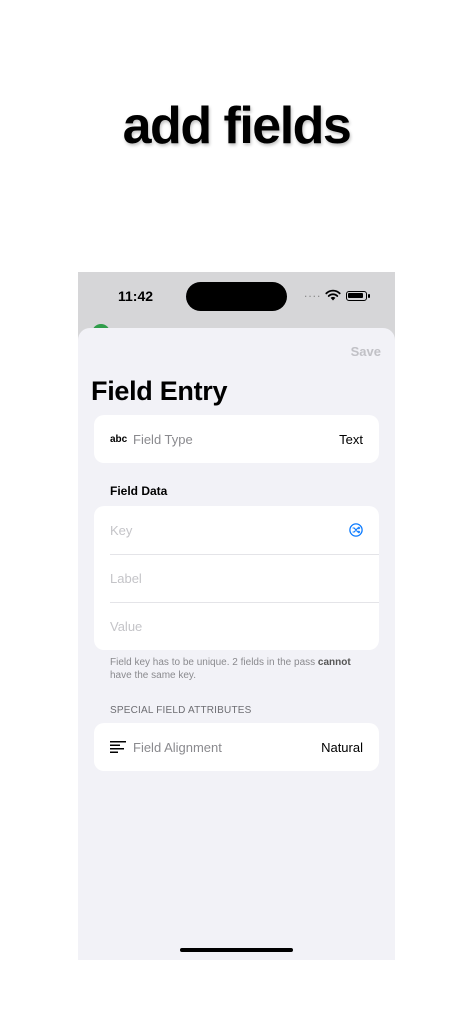 The height and width of the screenshot is (1024, 473). Describe the element at coordinates (333, 295) in the screenshot. I see `wifi-icon` at that location.